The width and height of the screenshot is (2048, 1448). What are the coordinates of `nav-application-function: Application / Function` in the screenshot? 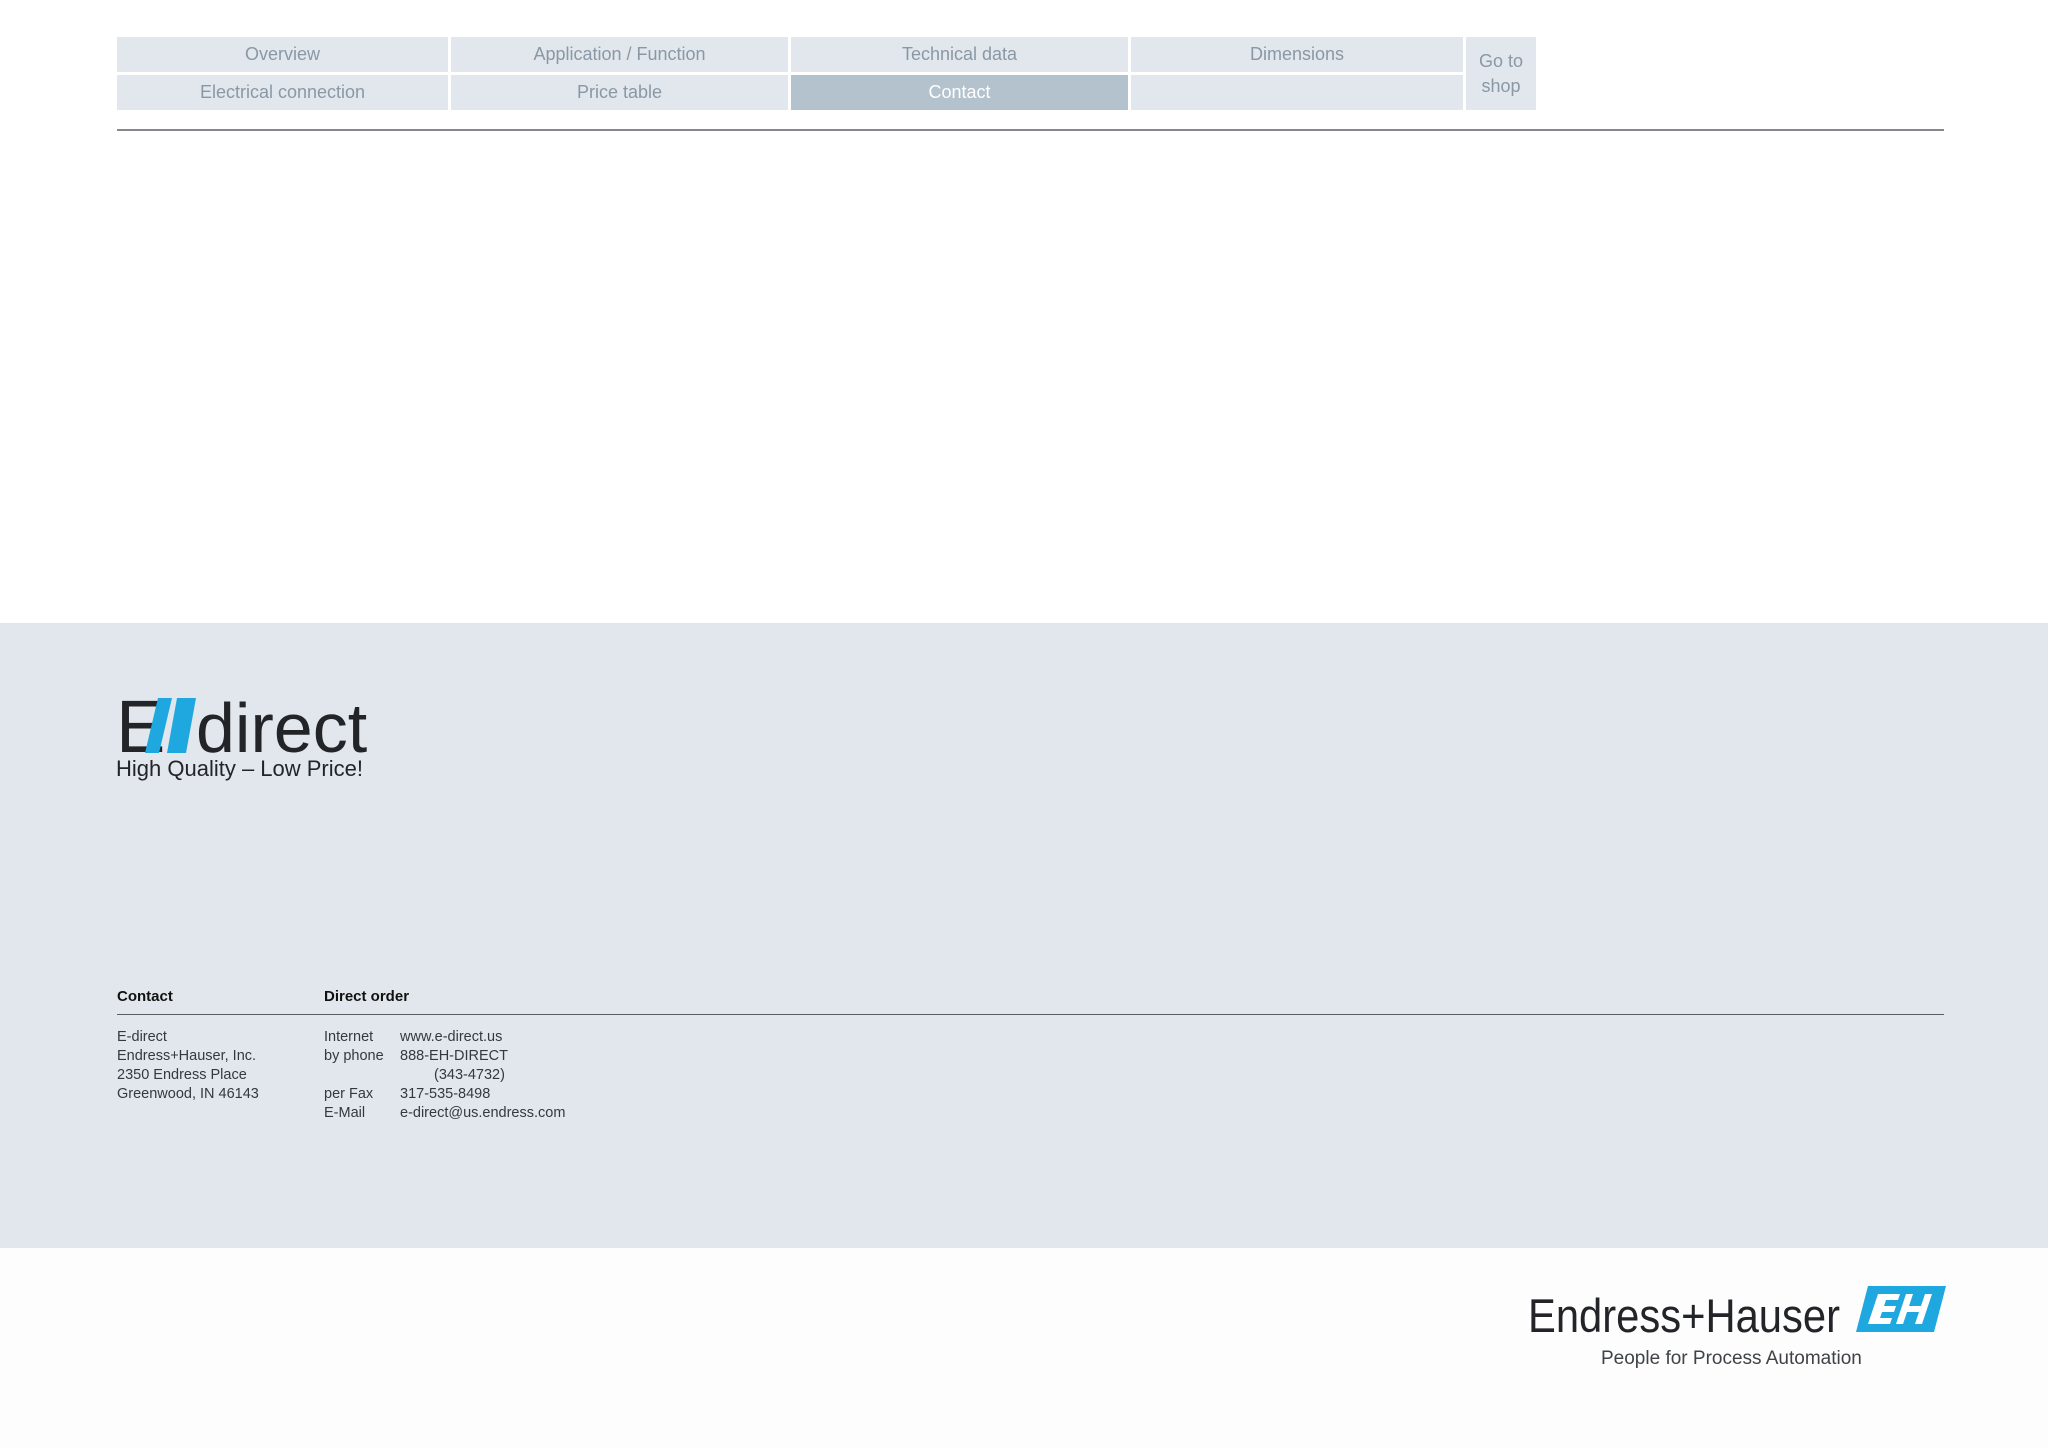 It's located at (619, 54).